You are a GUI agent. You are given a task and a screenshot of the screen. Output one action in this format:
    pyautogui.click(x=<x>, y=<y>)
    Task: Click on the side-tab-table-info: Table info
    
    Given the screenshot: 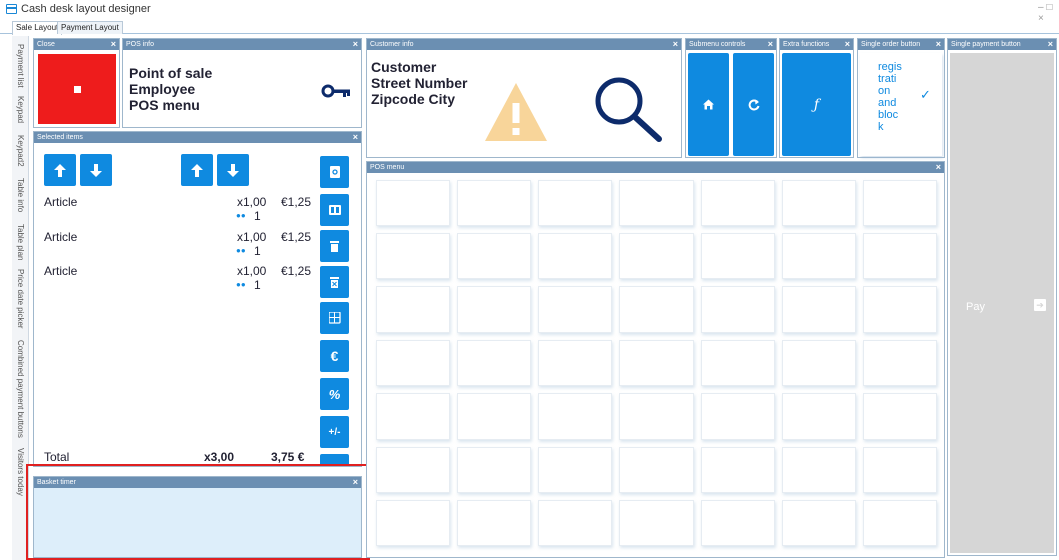 What is the action you would take?
    pyautogui.click(x=20, y=195)
    